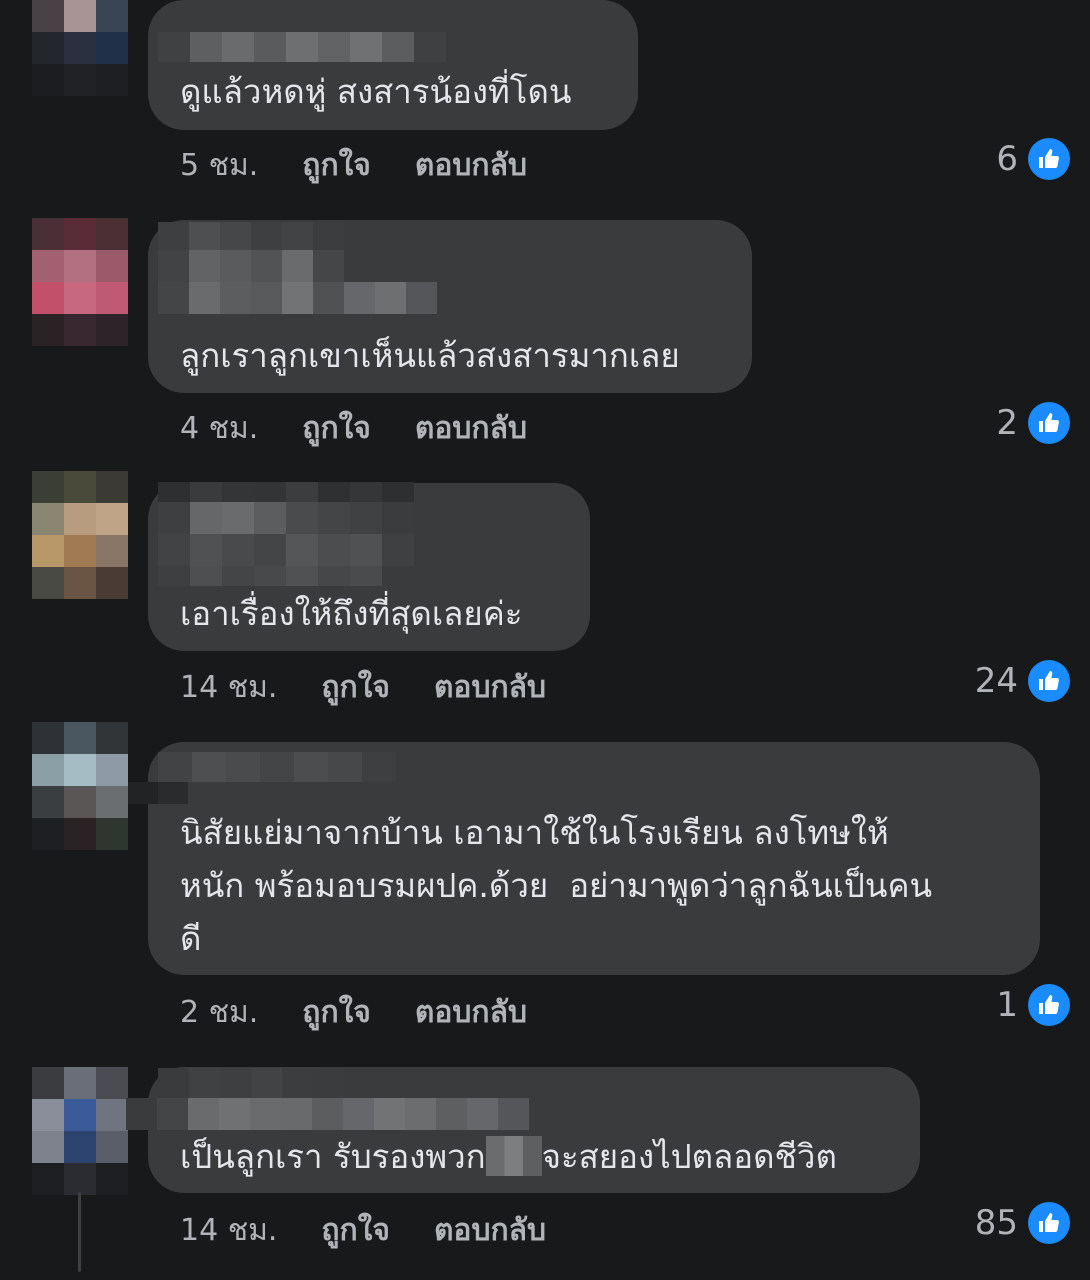 The height and width of the screenshot is (1280, 1090). I want to click on comment-time: 5 ชม., so click(219, 165).